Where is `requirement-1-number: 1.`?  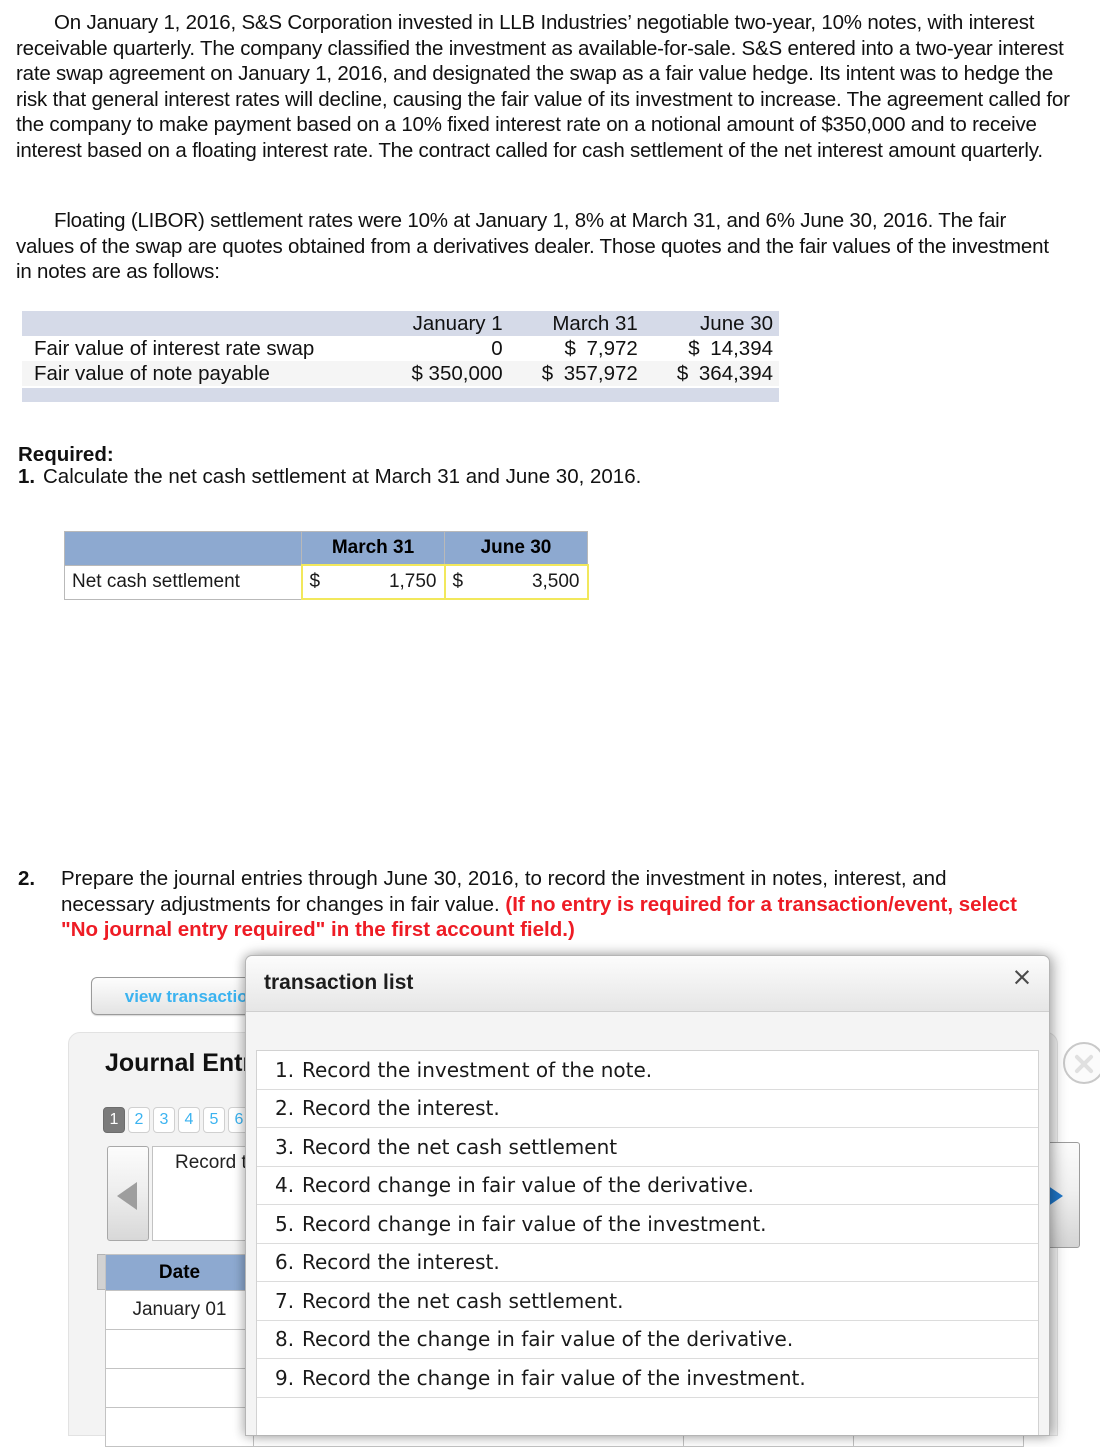 requirement-1-number: 1. is located at coordinates (27, 476).